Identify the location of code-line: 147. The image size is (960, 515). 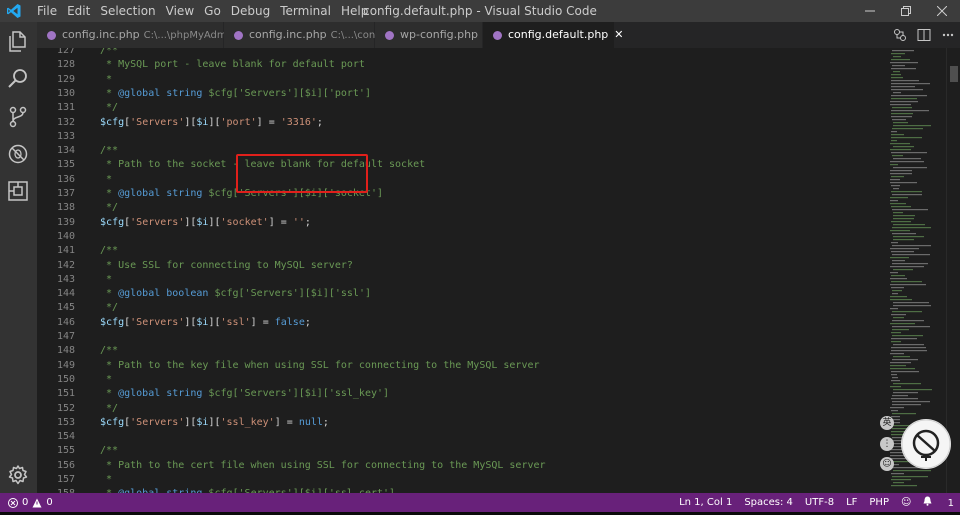
(461, 337).